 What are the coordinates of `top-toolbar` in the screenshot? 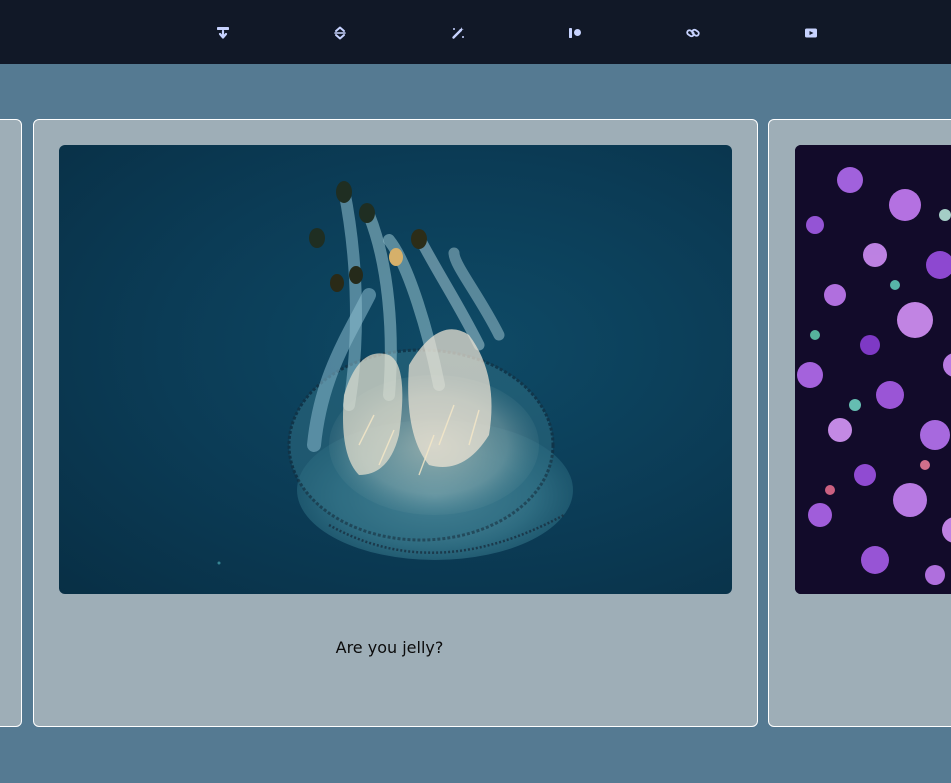 It's located at (475, 32).